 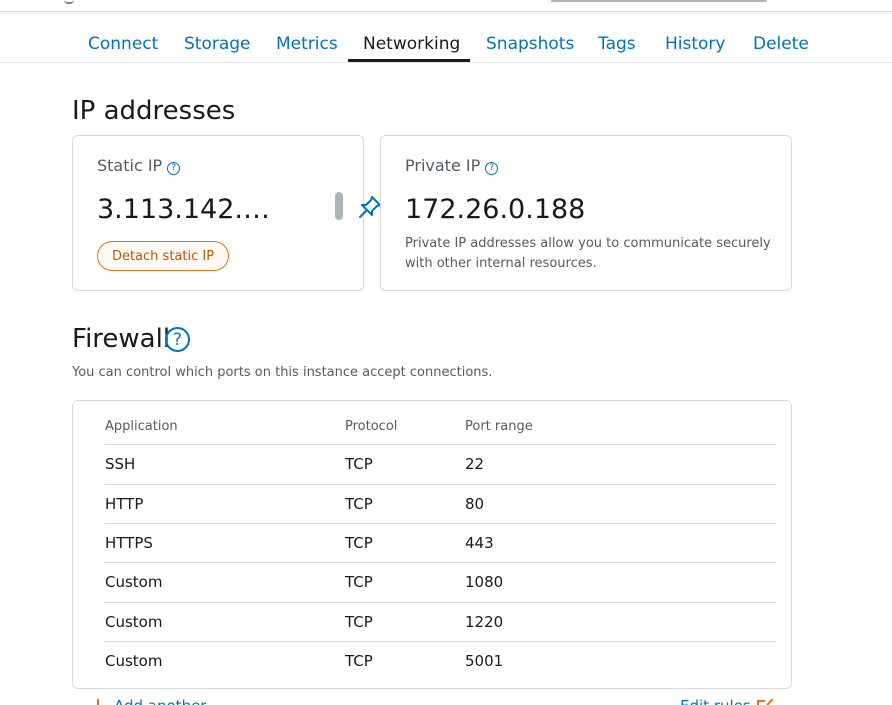 I want to click on tab-snapshots: Snapshots, so click(x=530, y=44).